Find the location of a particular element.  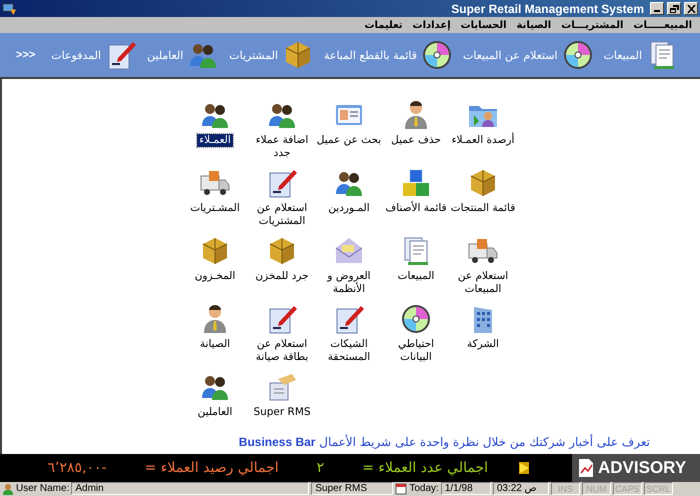

shortcut-label: Super RMS is located at coordinates (282, 412).